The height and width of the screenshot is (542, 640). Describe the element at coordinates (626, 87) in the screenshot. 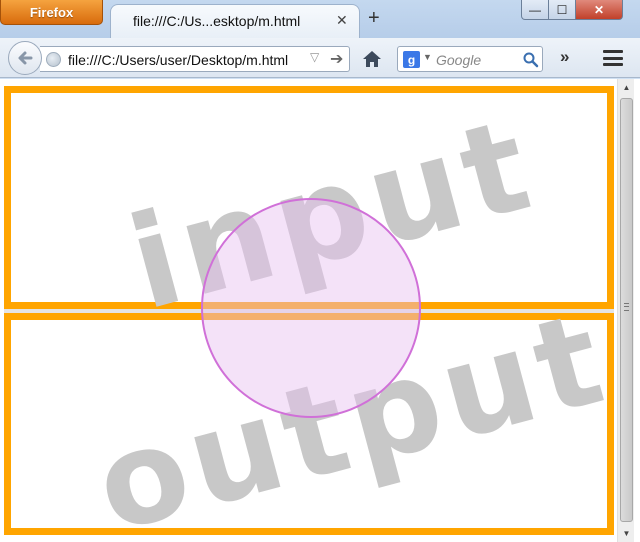

I see `scroll-up-button: ▲` at that location.